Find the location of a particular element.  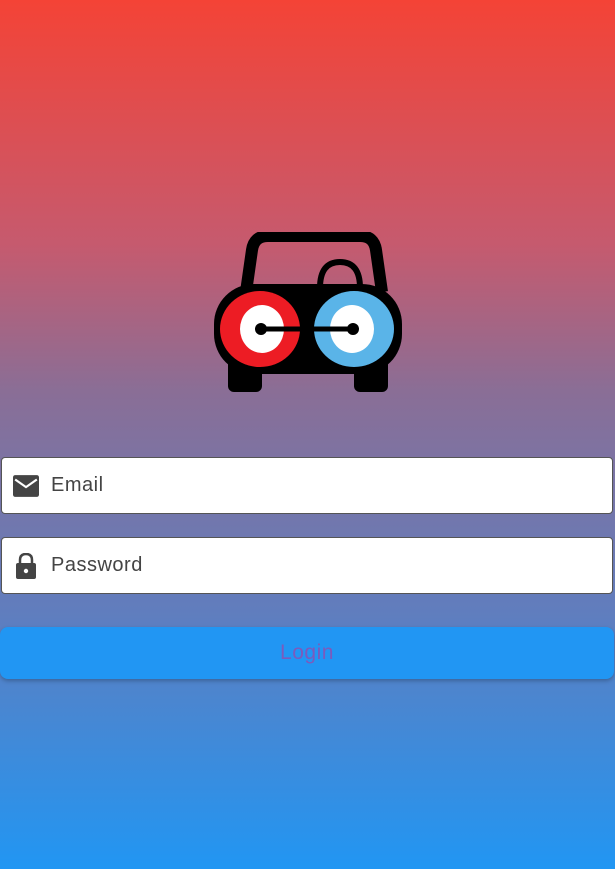

app-logo is located at coordinates (308, 312).